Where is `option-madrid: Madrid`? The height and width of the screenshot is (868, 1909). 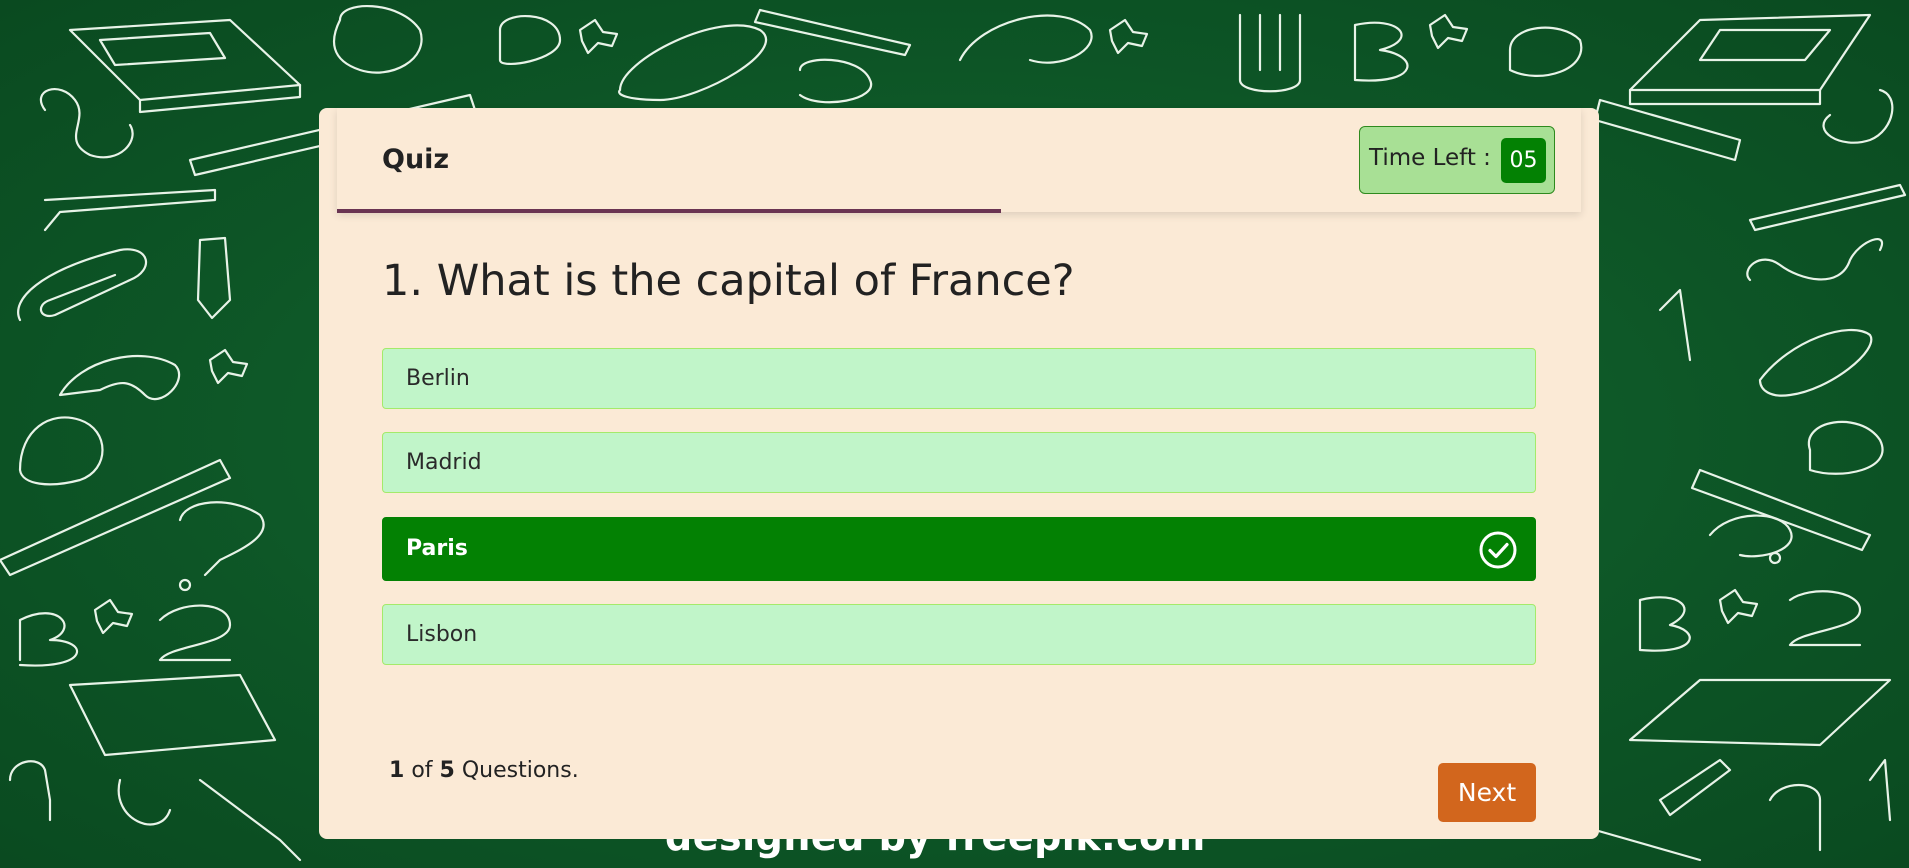 option-madrid: Madrid is located at coordinates (959, 462).